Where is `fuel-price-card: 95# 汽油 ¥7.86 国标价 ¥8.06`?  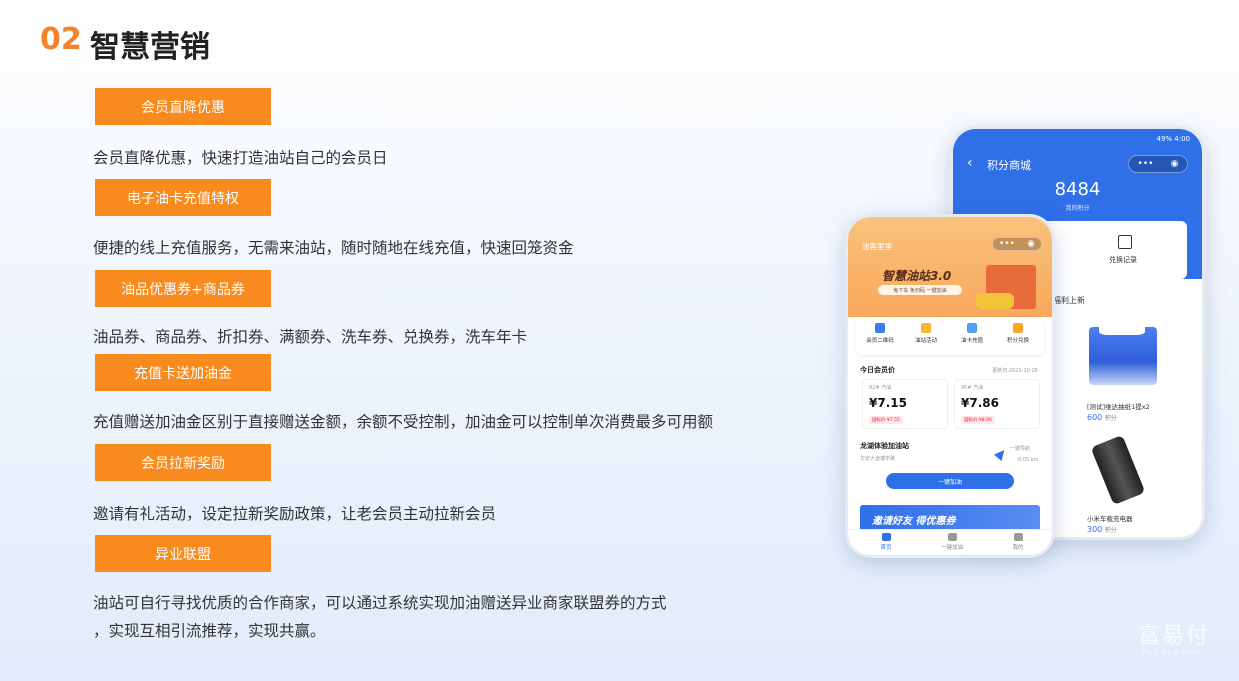 fuel-price-card: 95# 汽油 ¥7.86 国标价 ¥8.06 is located at coordinates (997, 404).